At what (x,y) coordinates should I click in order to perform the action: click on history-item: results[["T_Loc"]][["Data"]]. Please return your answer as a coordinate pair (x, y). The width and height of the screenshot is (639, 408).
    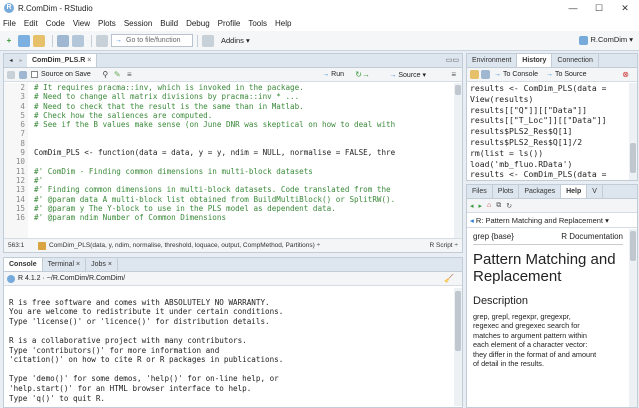
    Looking at the image, I should click on (547, 120).